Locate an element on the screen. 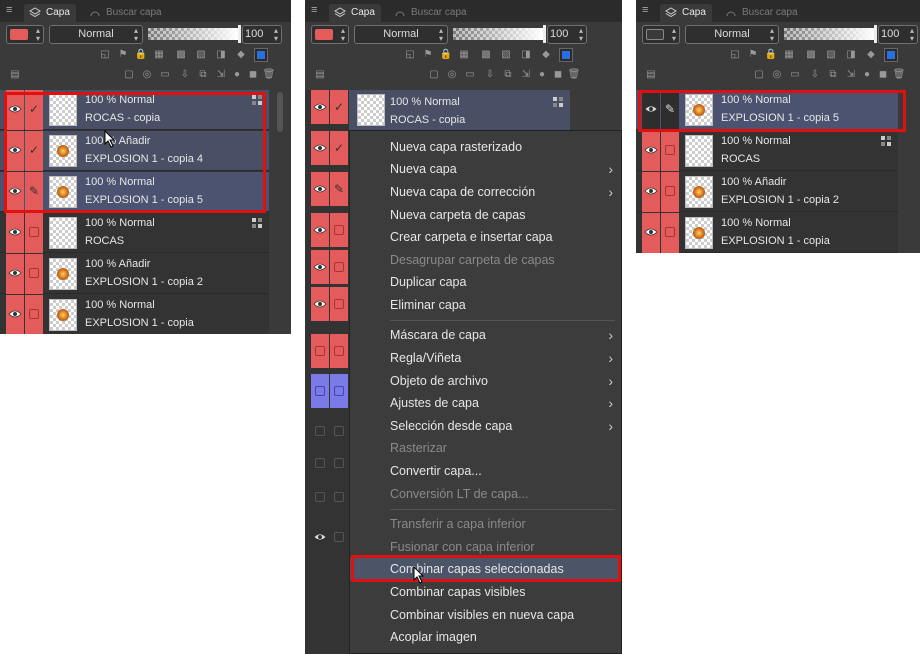 This screenshot has height=654, width=920. layer-row: 100 % Normal ROCAS - copia is located at coordinates (459, 110).